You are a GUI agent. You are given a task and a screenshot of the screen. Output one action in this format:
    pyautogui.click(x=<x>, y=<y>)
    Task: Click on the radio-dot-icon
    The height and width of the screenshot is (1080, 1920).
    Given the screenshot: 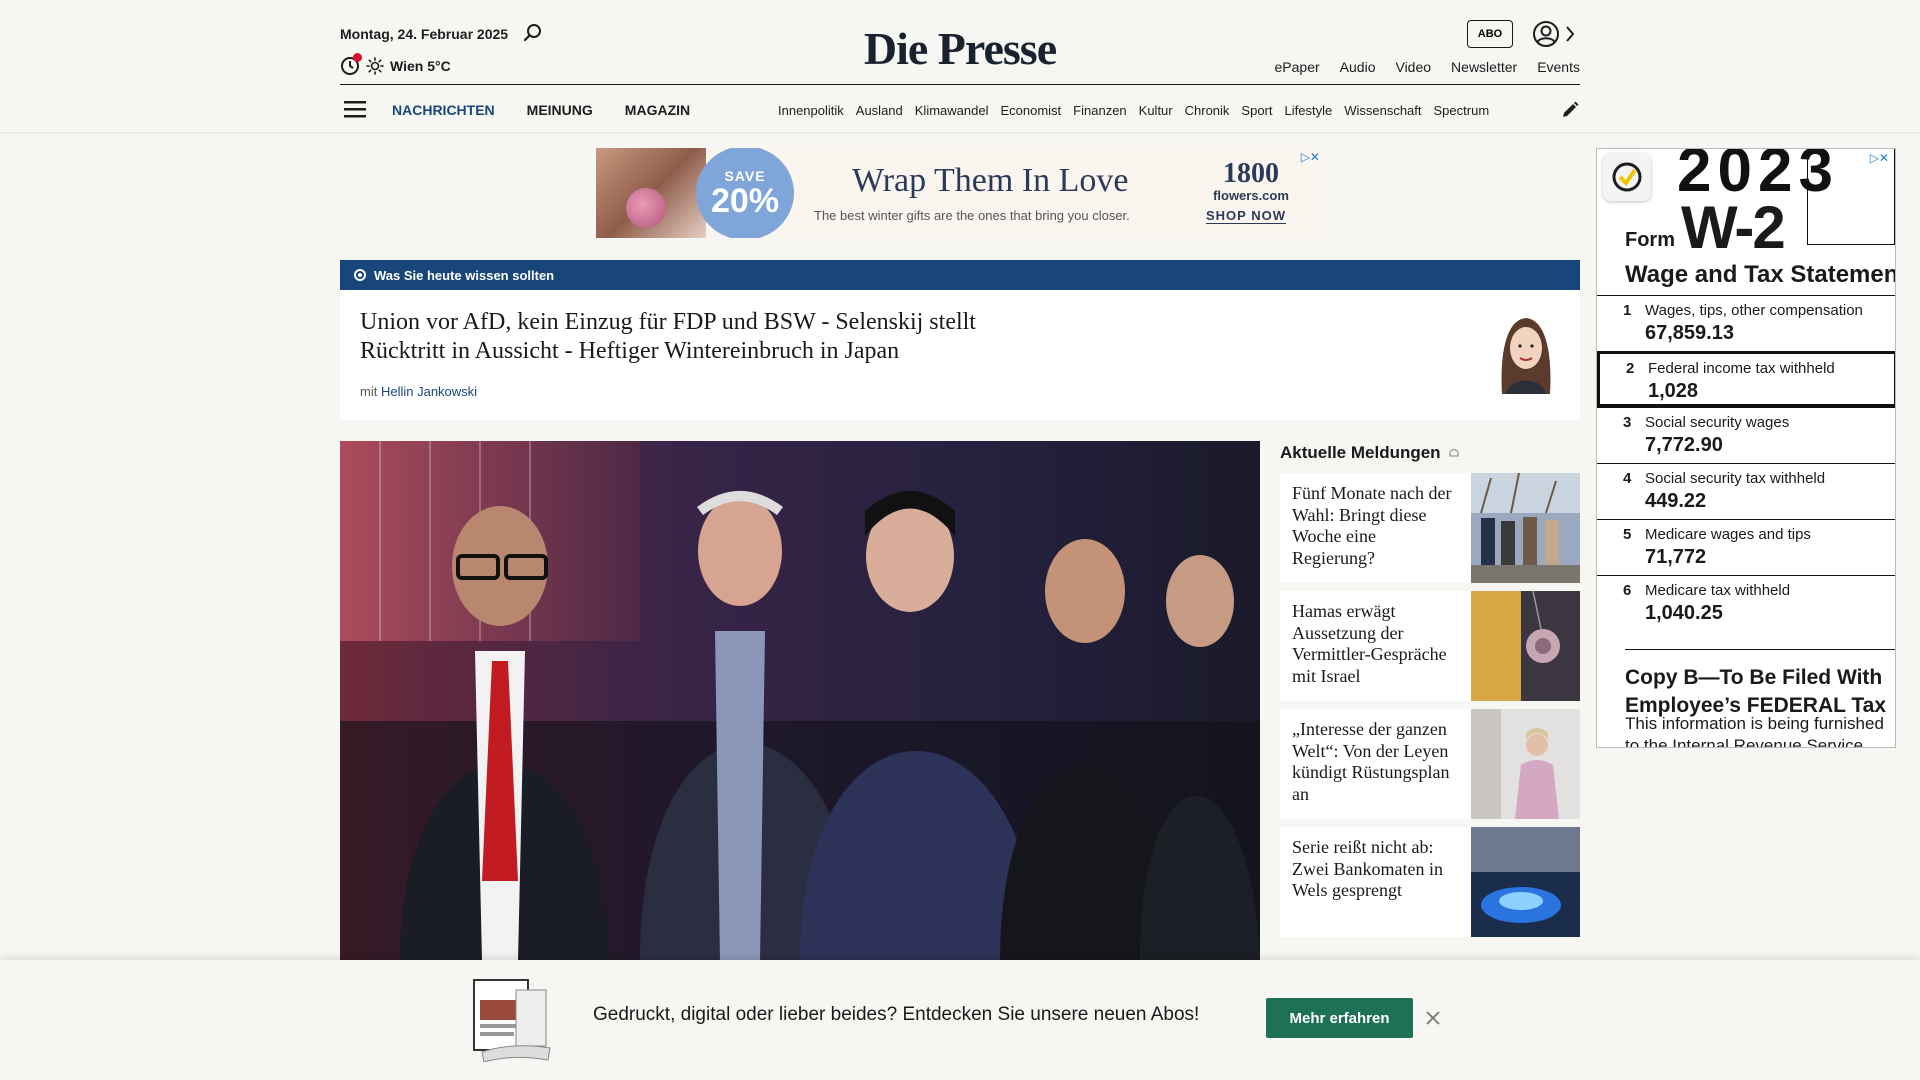 What is the action you would take?
    pyautogui.click(x=360, y=275)
    